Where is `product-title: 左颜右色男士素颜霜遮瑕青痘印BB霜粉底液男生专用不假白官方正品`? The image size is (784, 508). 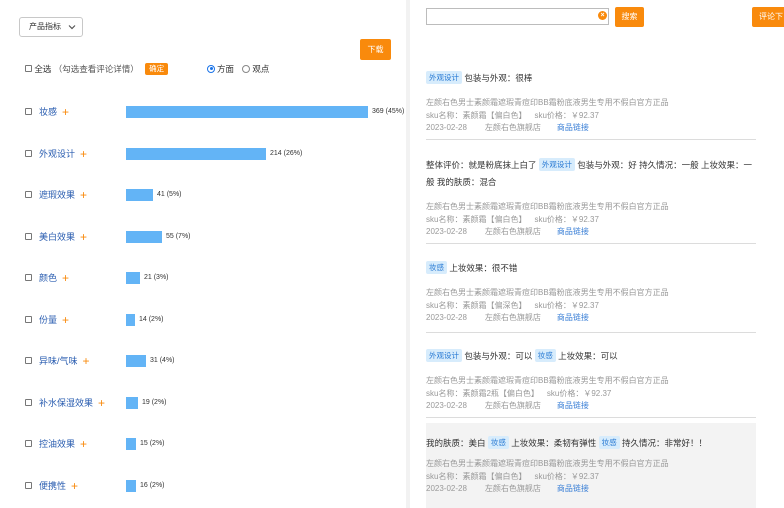
product-title: 左颜右色男士素颜霜遮瑕青痘印BB霜粉底液男生专用不假白官方正品 is located at coordinates (547, 463).